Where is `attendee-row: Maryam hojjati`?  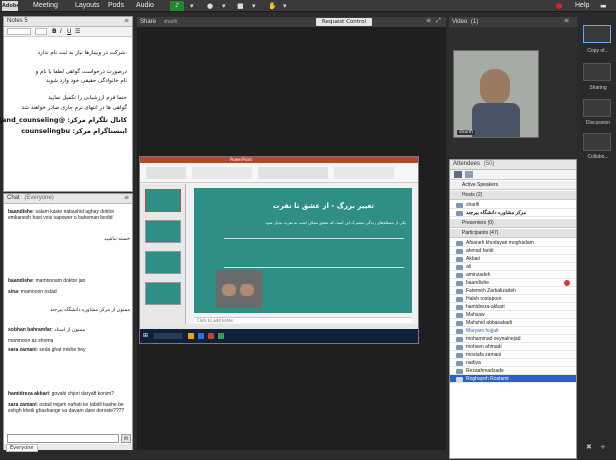 attendee-row: Maryam hojjati is located at coordinates (513, 331).